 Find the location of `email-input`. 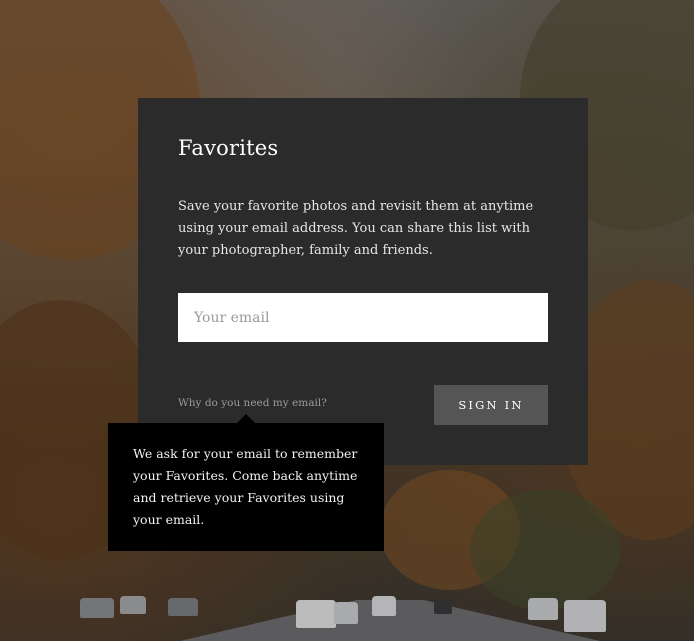

email-input is located at coordinates (363, 317).